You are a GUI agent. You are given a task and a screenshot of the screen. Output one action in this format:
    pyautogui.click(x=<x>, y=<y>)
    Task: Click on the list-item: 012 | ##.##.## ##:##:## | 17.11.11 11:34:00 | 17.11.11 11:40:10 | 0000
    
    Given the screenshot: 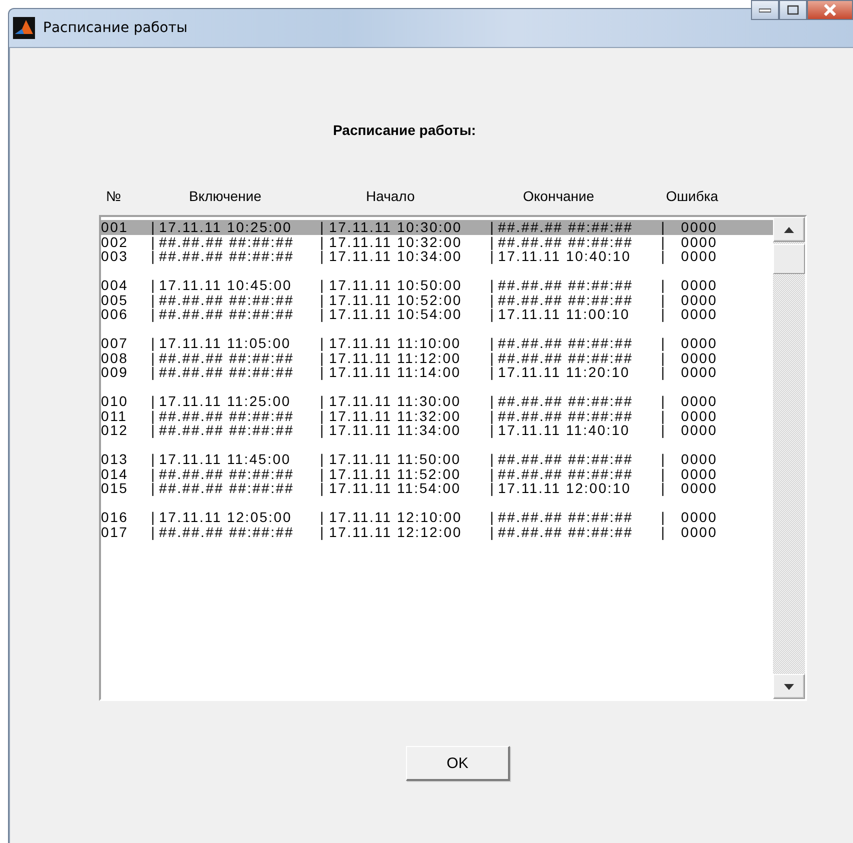 What is the action you would take?
    pyautogui.click(x=437, y=430)
    